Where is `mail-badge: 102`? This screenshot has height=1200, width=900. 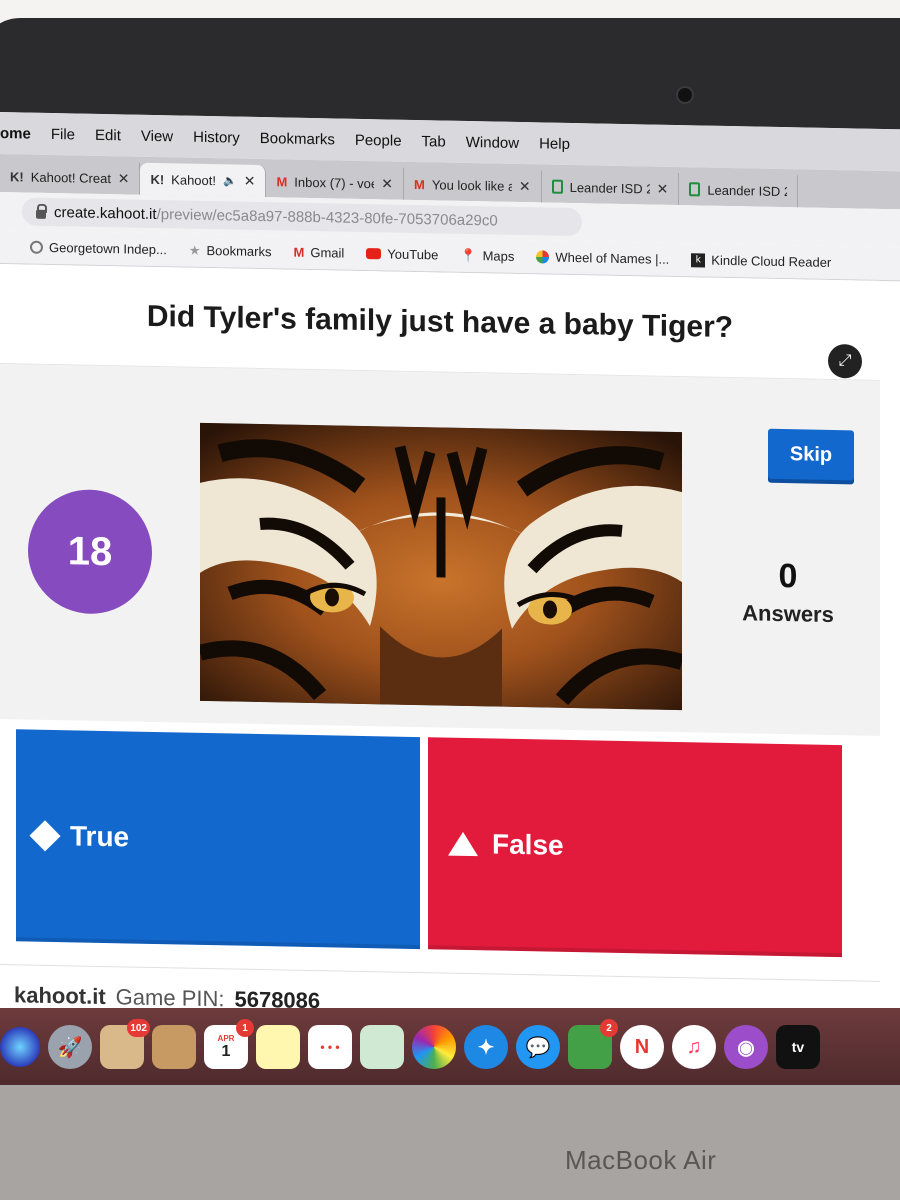
mail-badge: 102 is located at coordinates (138, 1028).